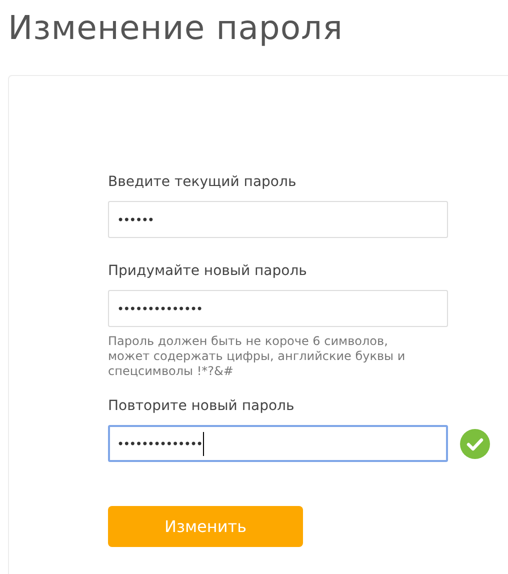 The width and height of the screenshot is (508, 574). Describe the element at coordinates (202, 182) in the screenshot. I see `field-label: Введите текущий пароль` at that location.